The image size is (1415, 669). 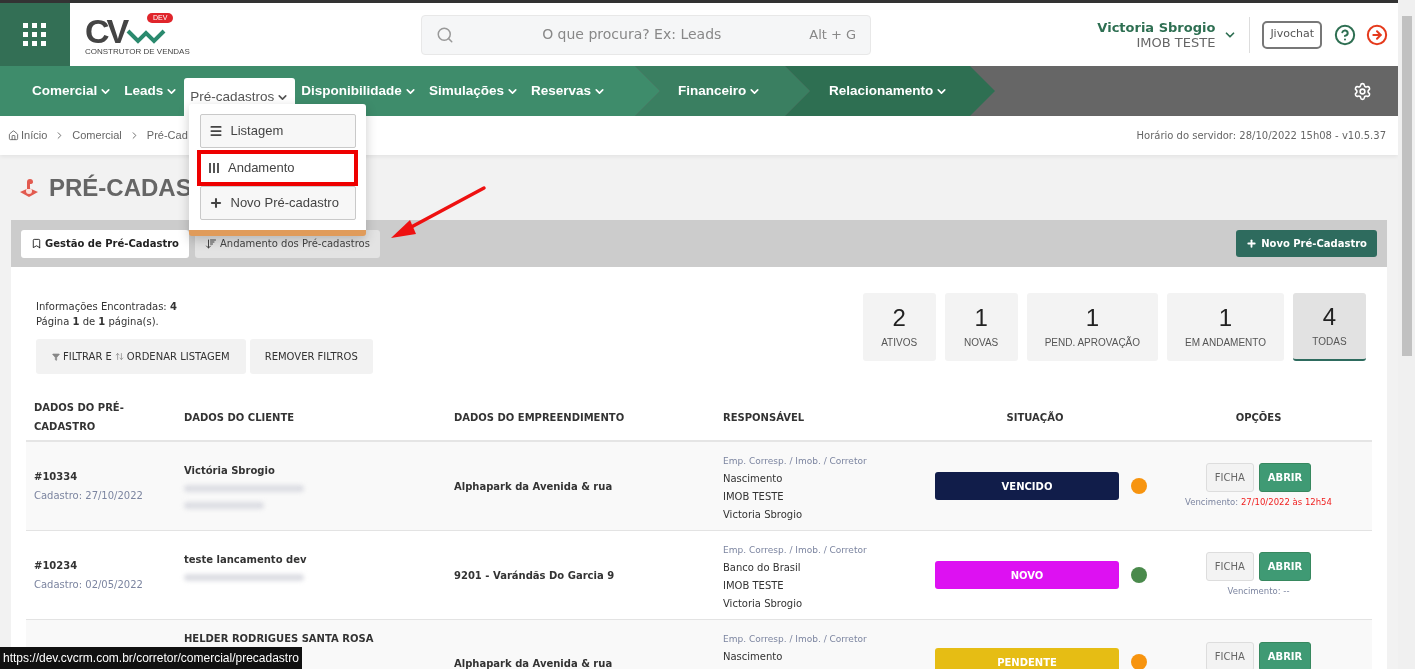 What do you see at coordinates (833, 34) in the screenshot?
I see `shortcut-hint: Alt + G` at bounding box center [833, 34].